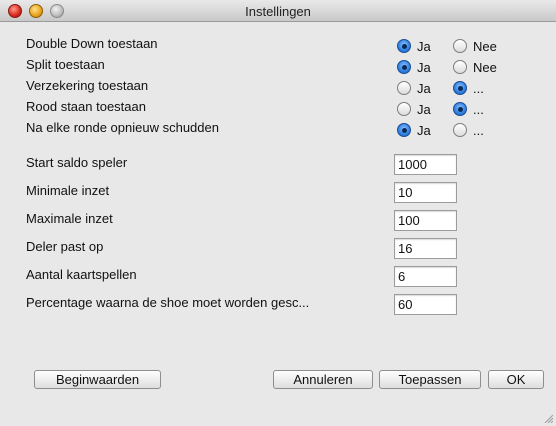 The image size is (556, 426). I want to click on option-label-split: Split toestaan, so click(65, 64).